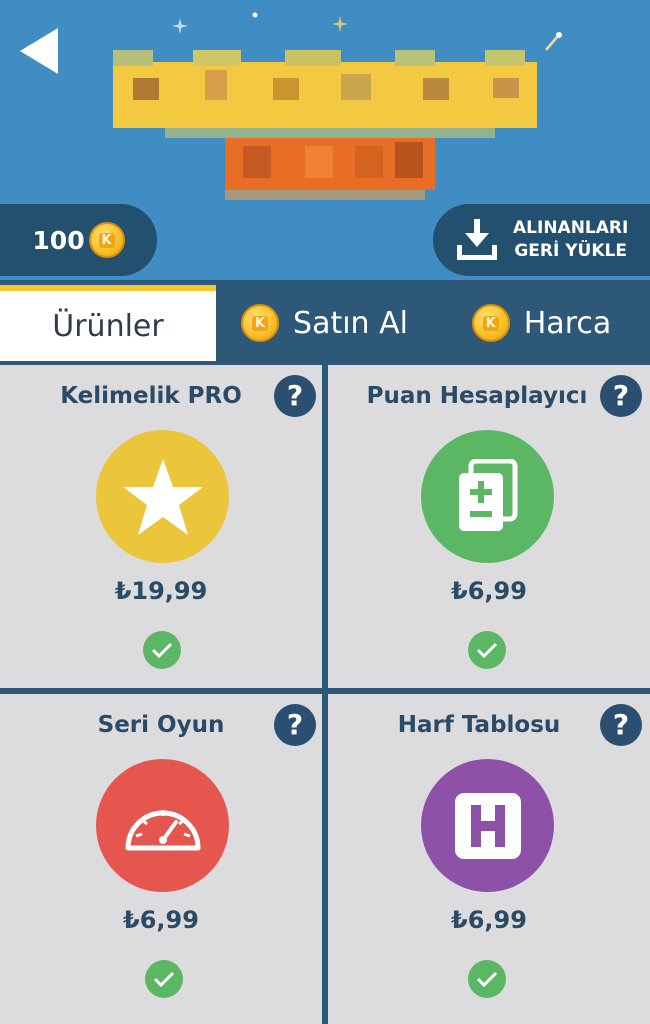 Image resolution: width=650 pixels, height=1024 pixels. I want to click on game-logo-pixelated, so click(325, 120).